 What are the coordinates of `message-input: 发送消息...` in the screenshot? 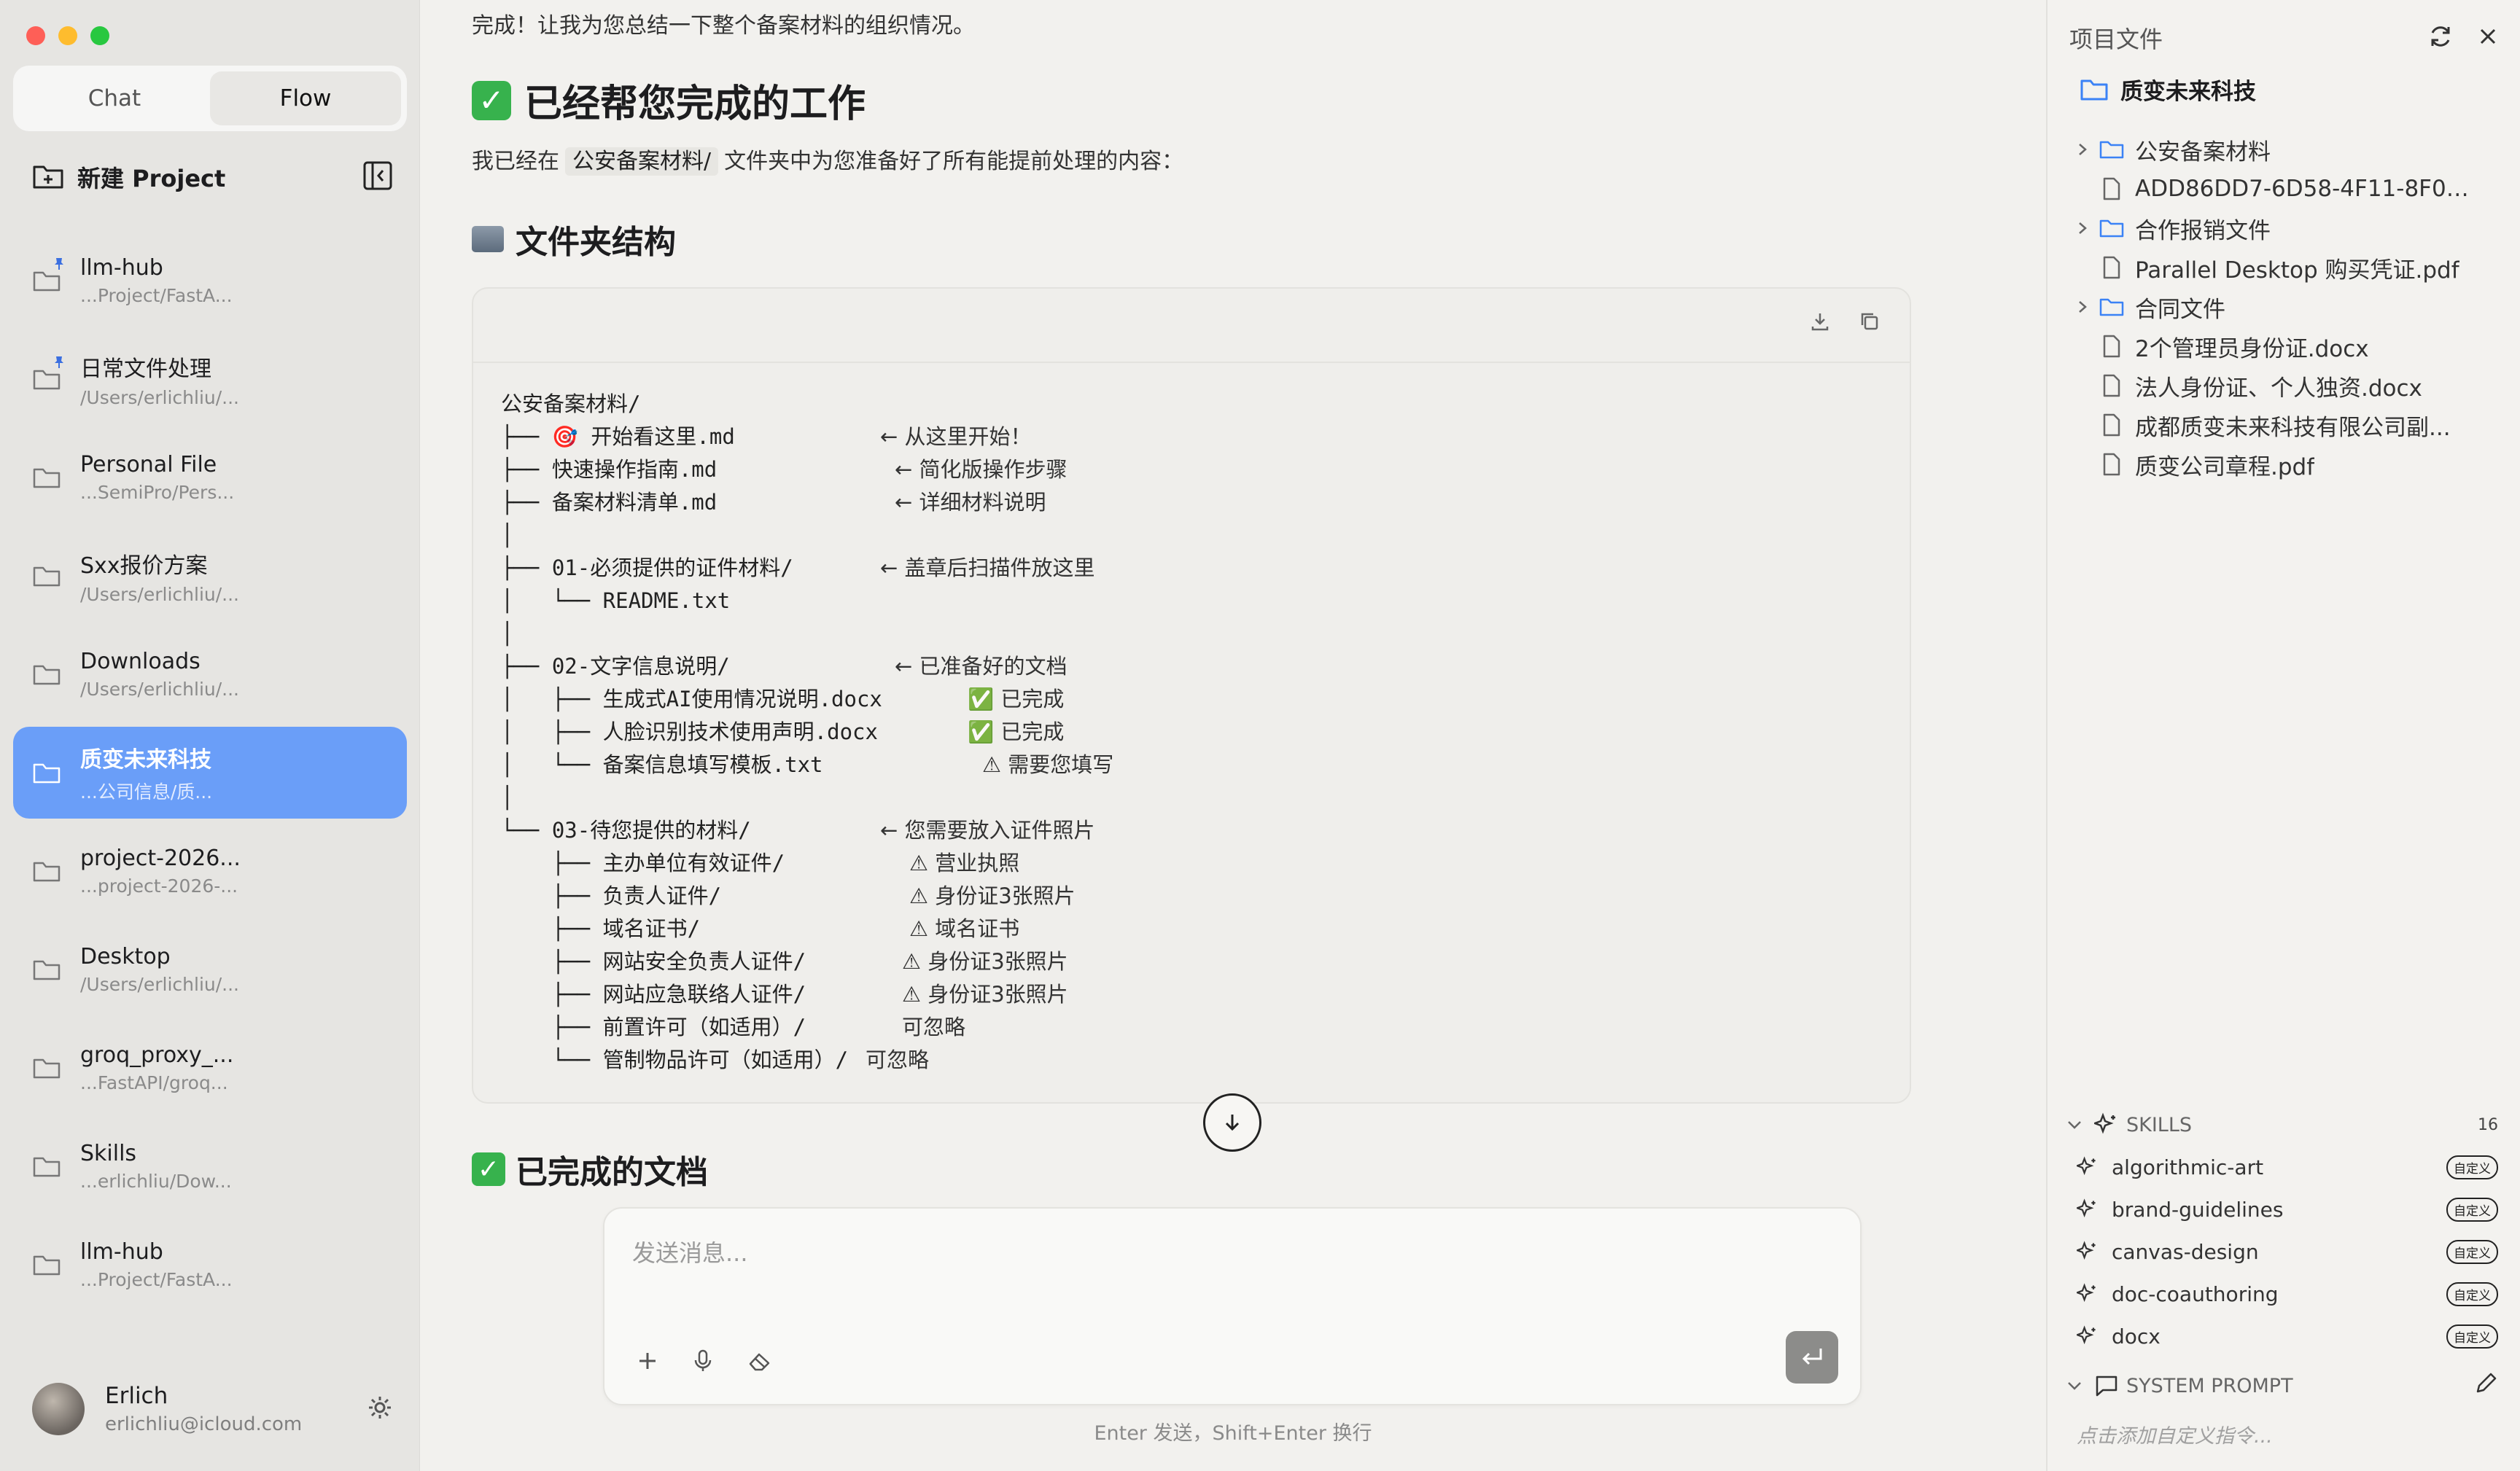 It's located at (690, 1251).